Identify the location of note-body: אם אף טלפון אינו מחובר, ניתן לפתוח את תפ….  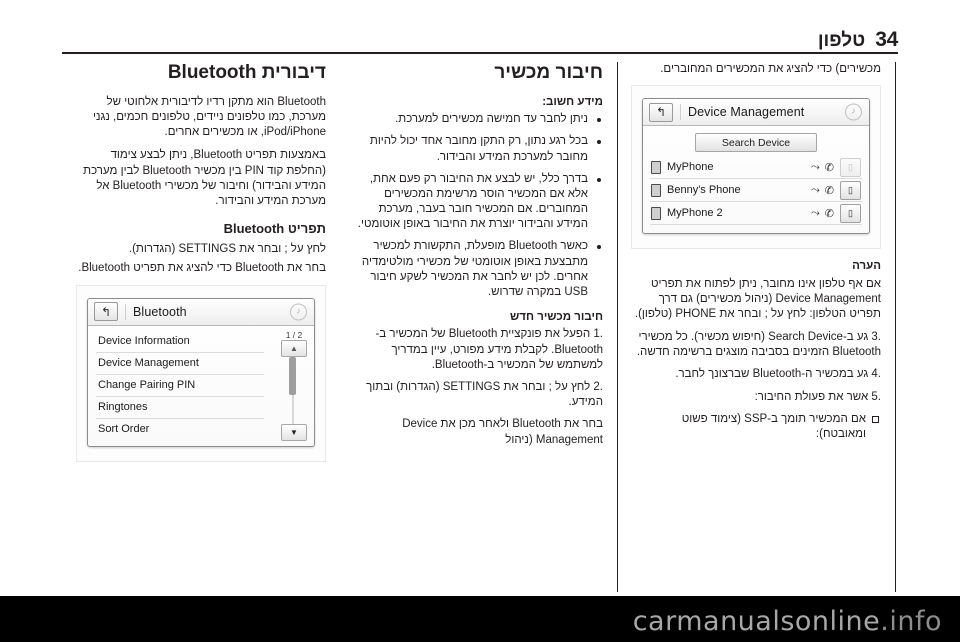
(757, 298).